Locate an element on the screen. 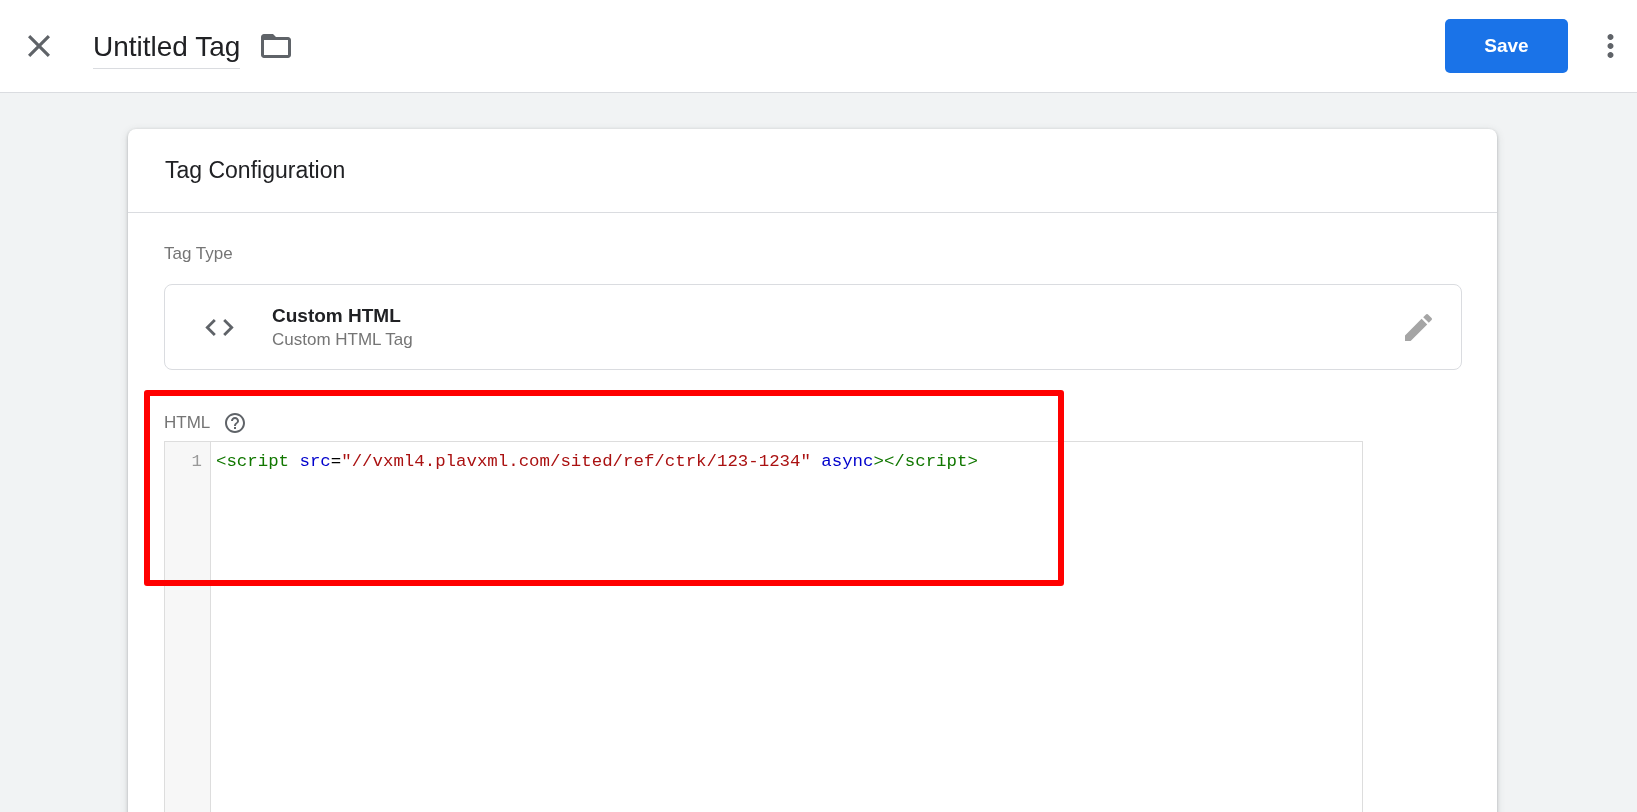 This screenshot has height=812, width=1637. help-icon is located at coordinates (235, 423).